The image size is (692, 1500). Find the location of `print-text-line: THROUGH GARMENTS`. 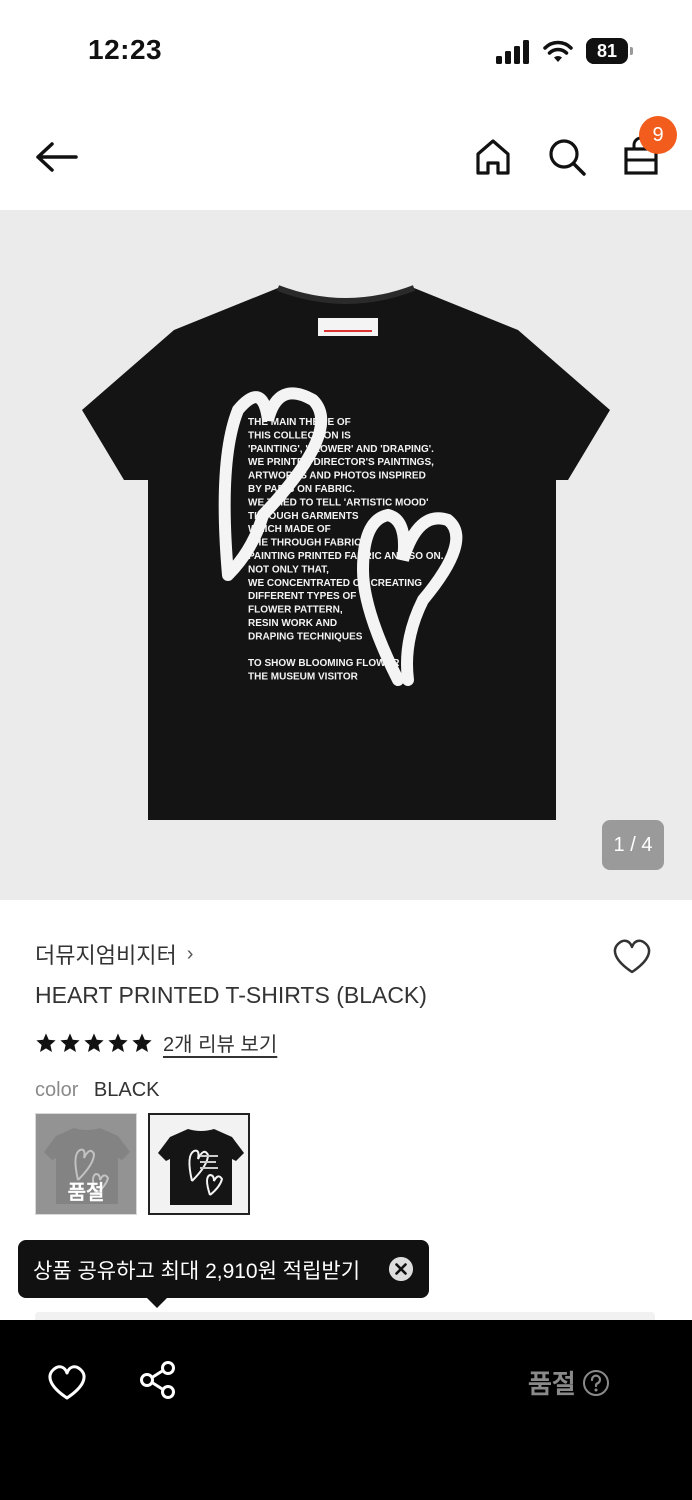

print-text-line: THROUGH GARMENTS is located at coordinates (303, 516).